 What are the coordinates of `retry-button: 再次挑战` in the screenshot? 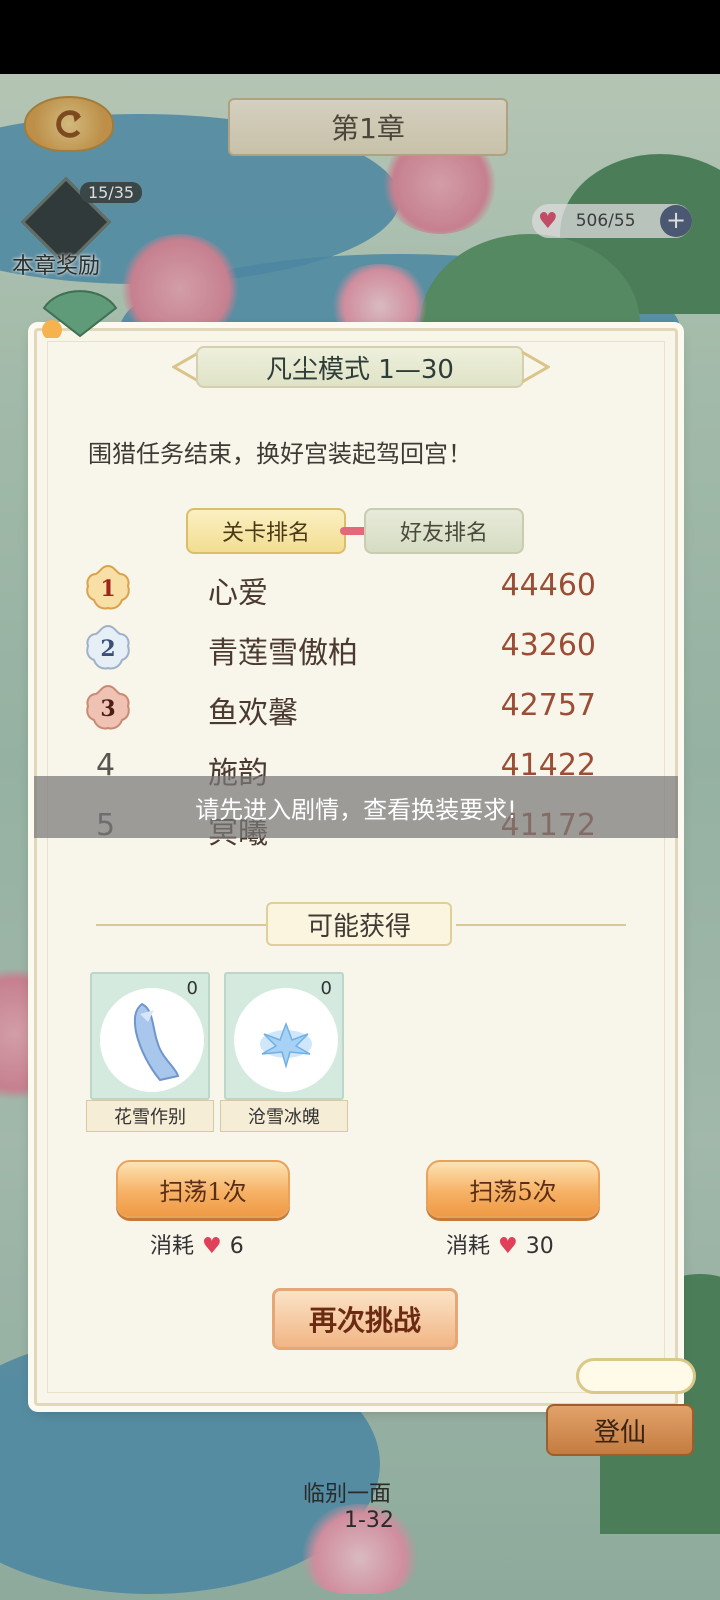 It's located at (365, 1319).